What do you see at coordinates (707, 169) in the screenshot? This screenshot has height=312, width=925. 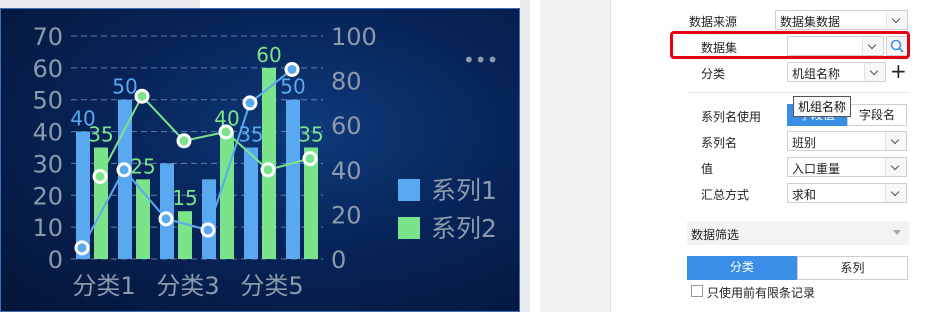 I see `value-label: 值` at bounding box center [707, 169].